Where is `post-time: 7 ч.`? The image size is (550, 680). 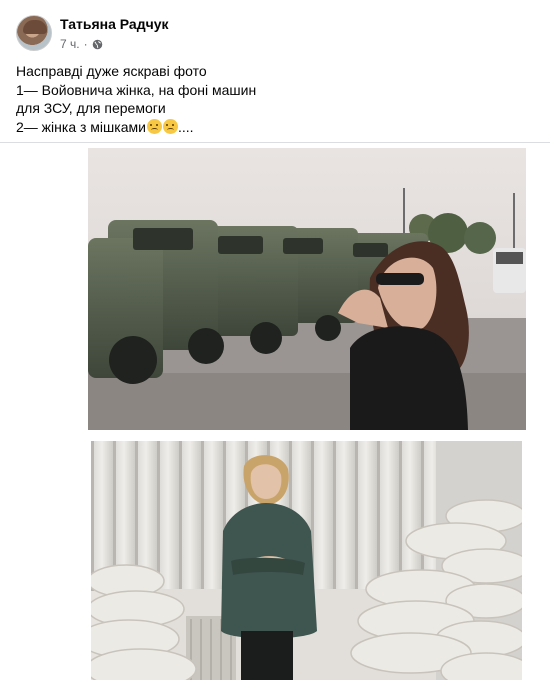
post-time: 7 ч. is located at coordinates (70, 44).